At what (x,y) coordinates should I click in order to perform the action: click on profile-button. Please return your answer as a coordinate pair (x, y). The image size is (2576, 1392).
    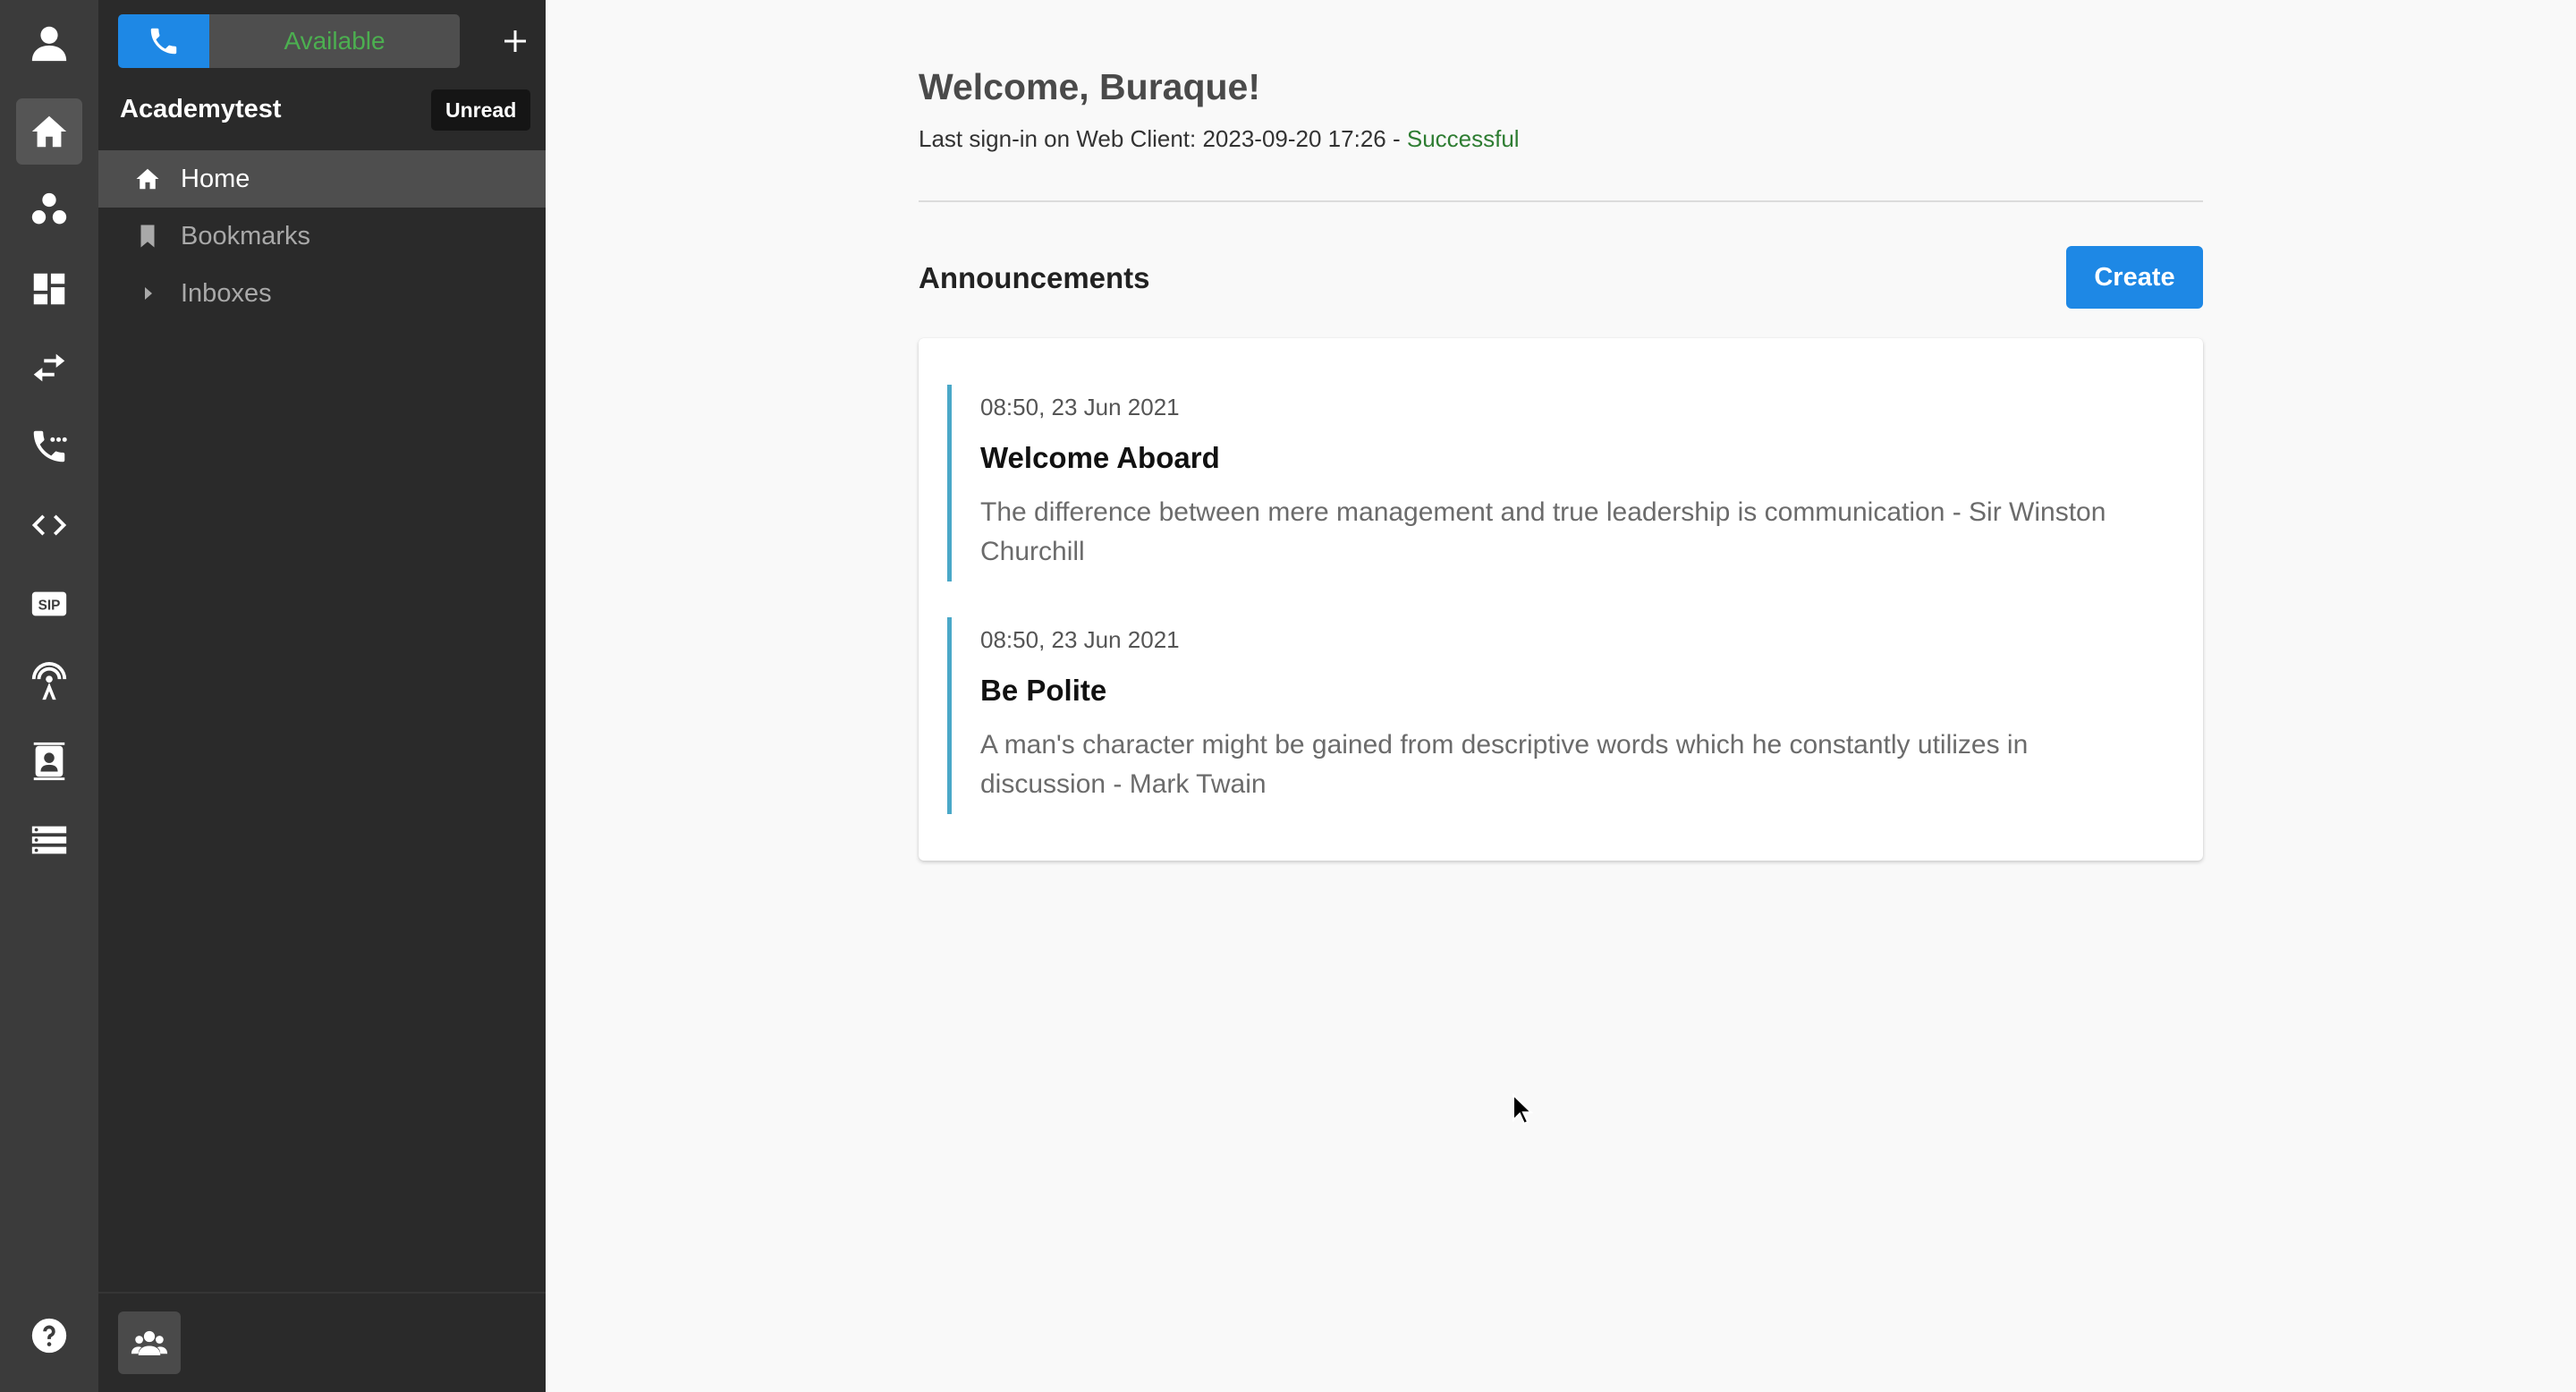
    Looking at the image, I should click on (49, 42).